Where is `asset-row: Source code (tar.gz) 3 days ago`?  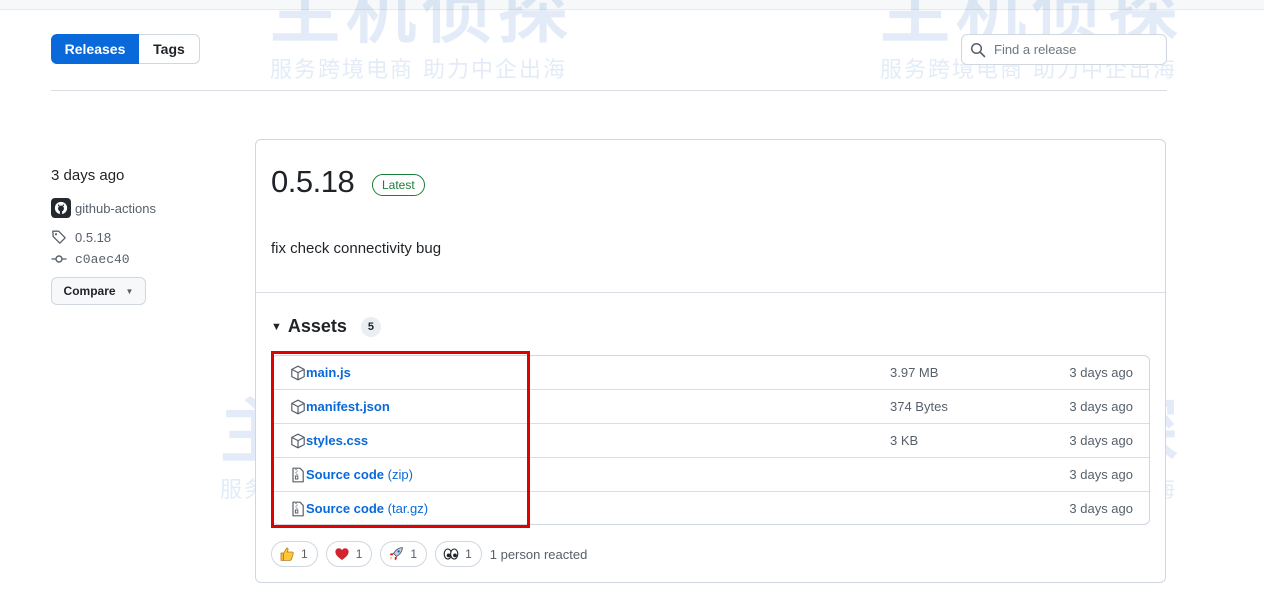
asset-row: Source code (tar.gz) 3 days ago is located at coordinates (710, 508).